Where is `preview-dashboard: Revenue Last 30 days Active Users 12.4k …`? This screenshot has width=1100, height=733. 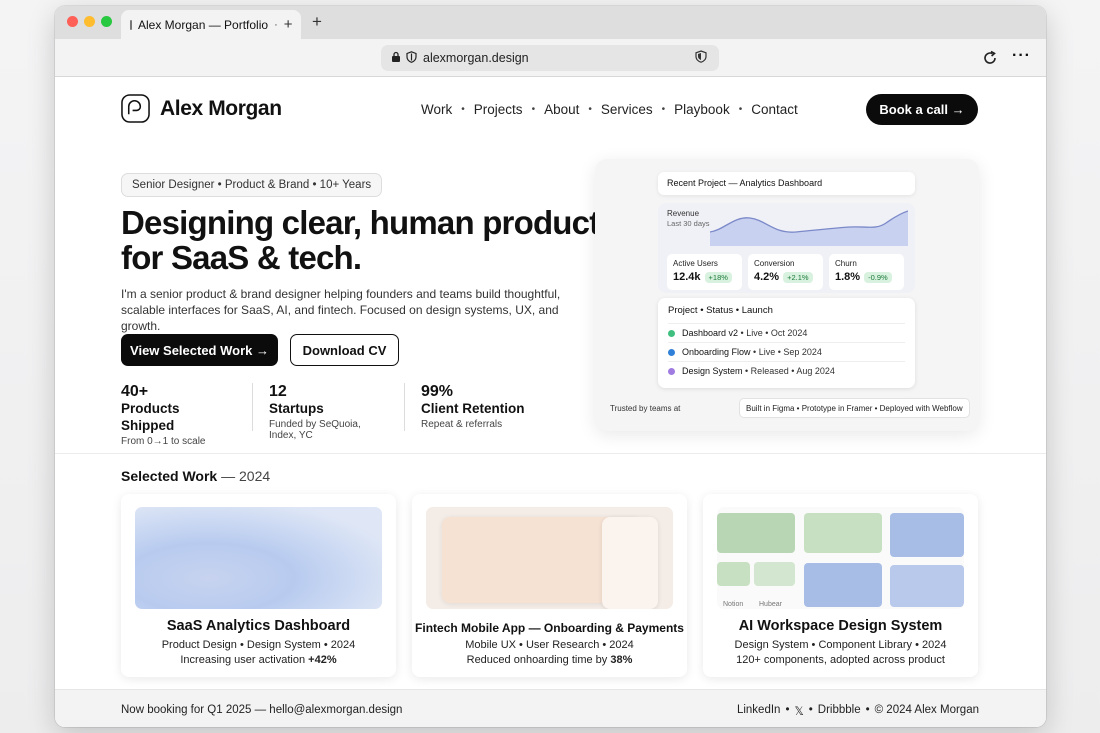
preview-dashboard: Revenue Last 30 days Active Users 12.4k … is located at coordinates (786, 248).